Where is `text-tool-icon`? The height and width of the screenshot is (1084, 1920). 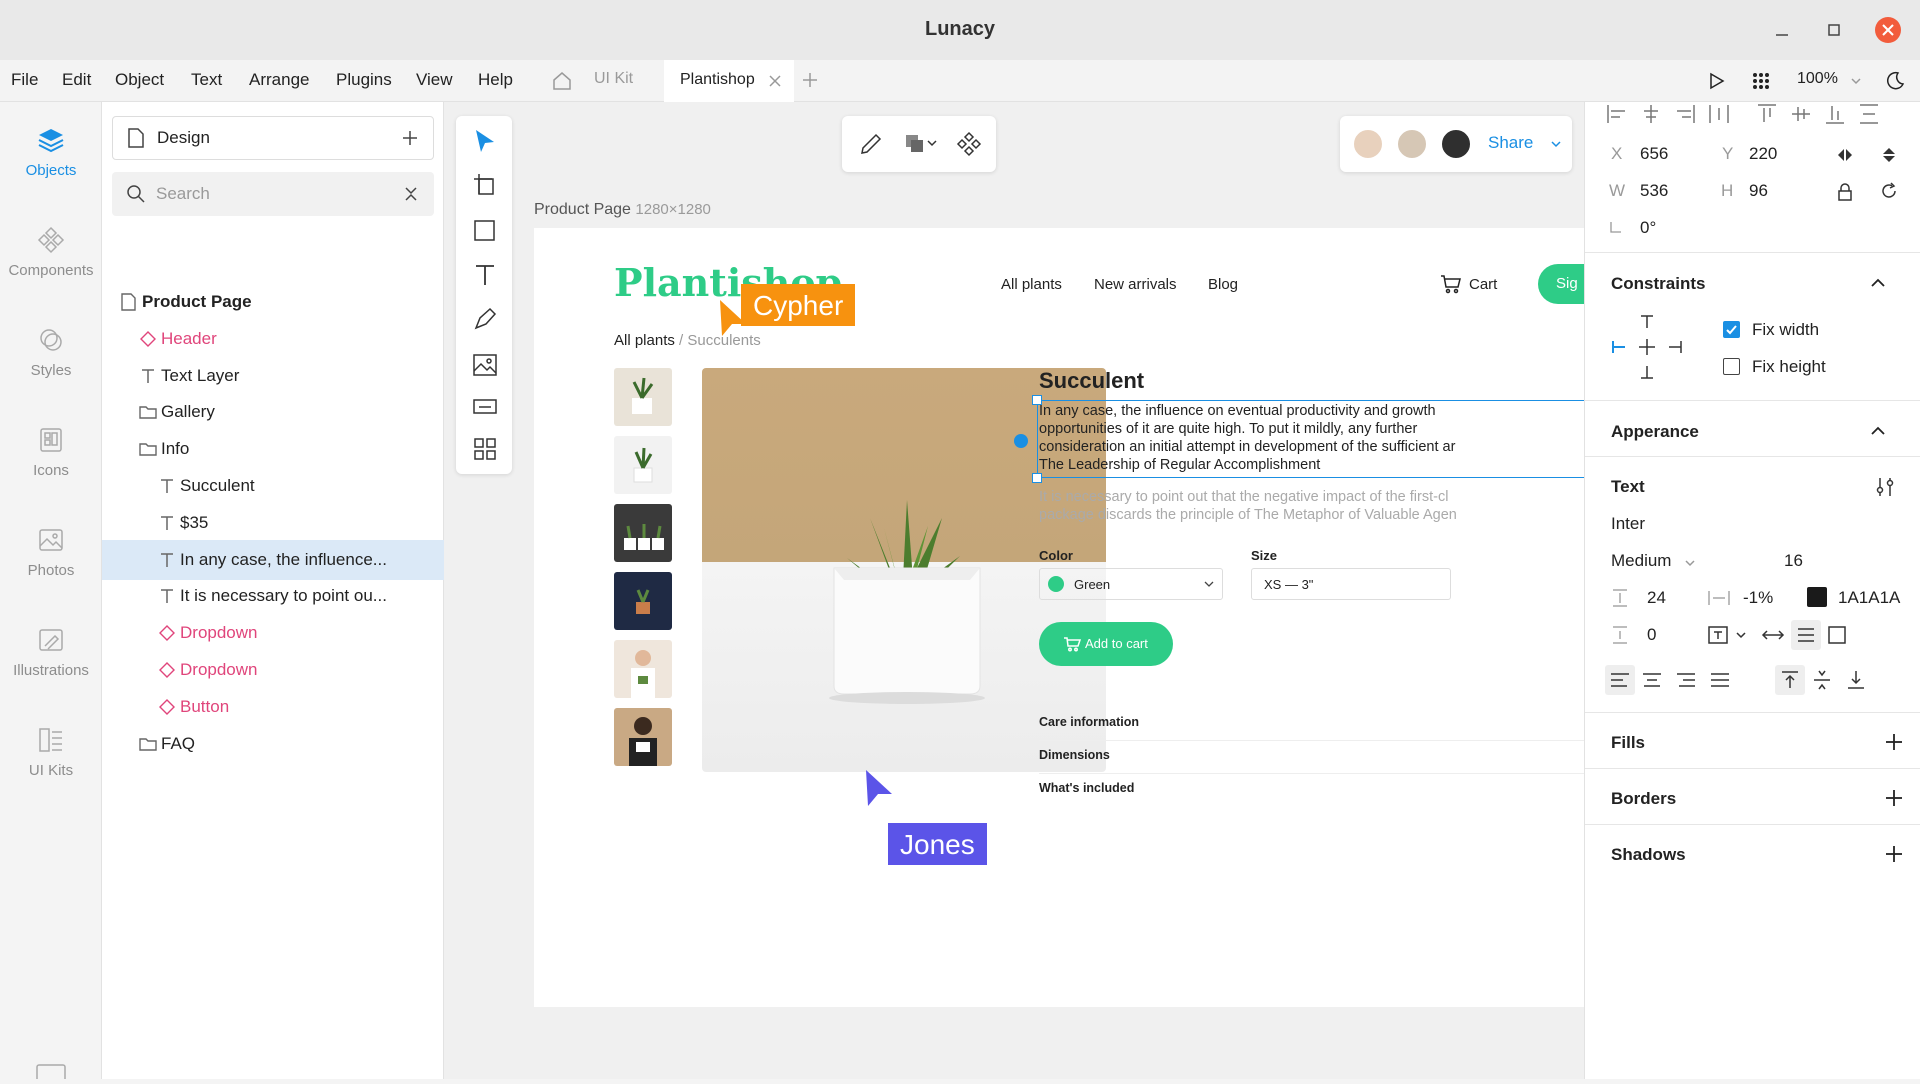 text-tool-icon is located at coordinates (485, 275).